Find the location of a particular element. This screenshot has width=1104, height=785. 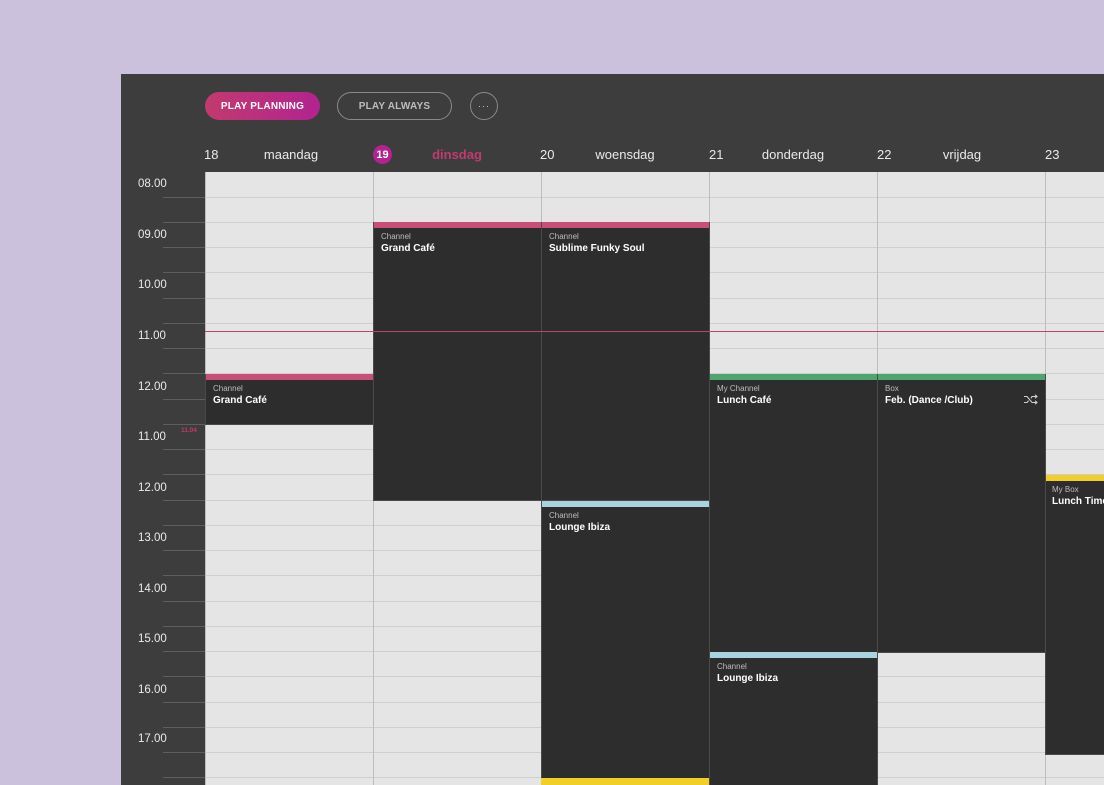

current-time-line is located at coordinates (654, 331).